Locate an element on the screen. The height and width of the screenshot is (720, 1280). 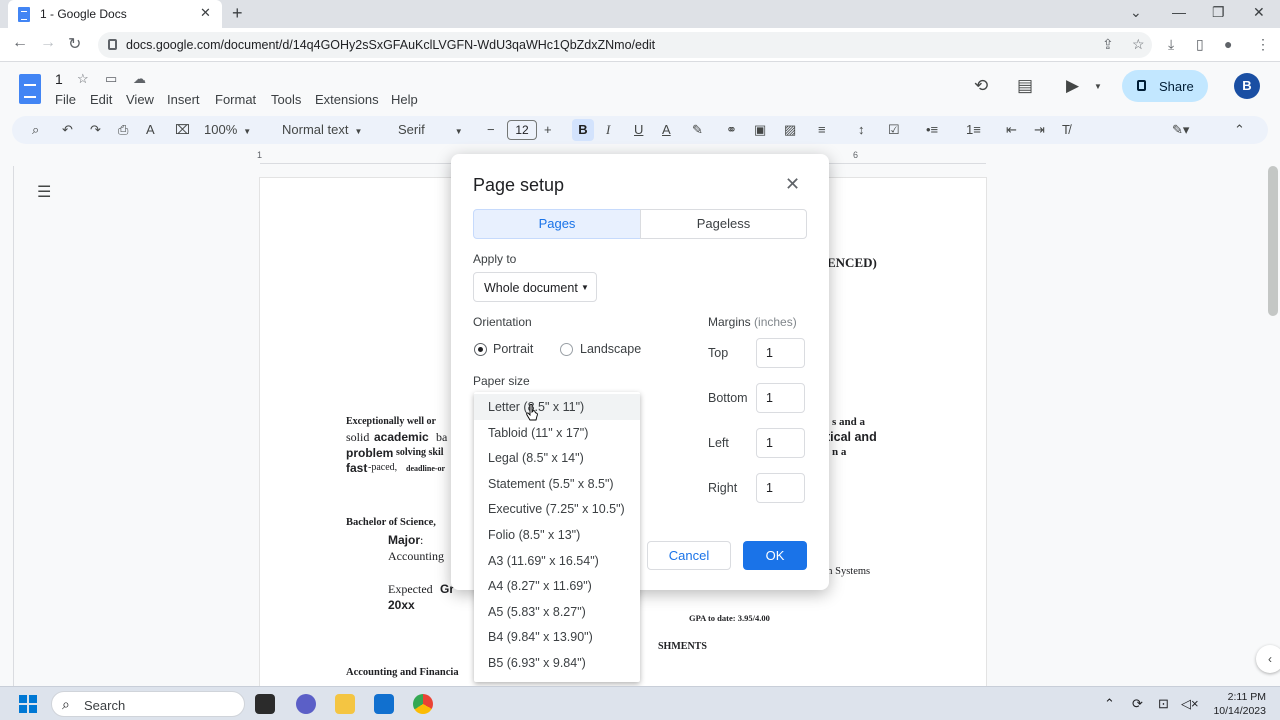
network-icon: ⊡ is located at coordinates (1163, 704).